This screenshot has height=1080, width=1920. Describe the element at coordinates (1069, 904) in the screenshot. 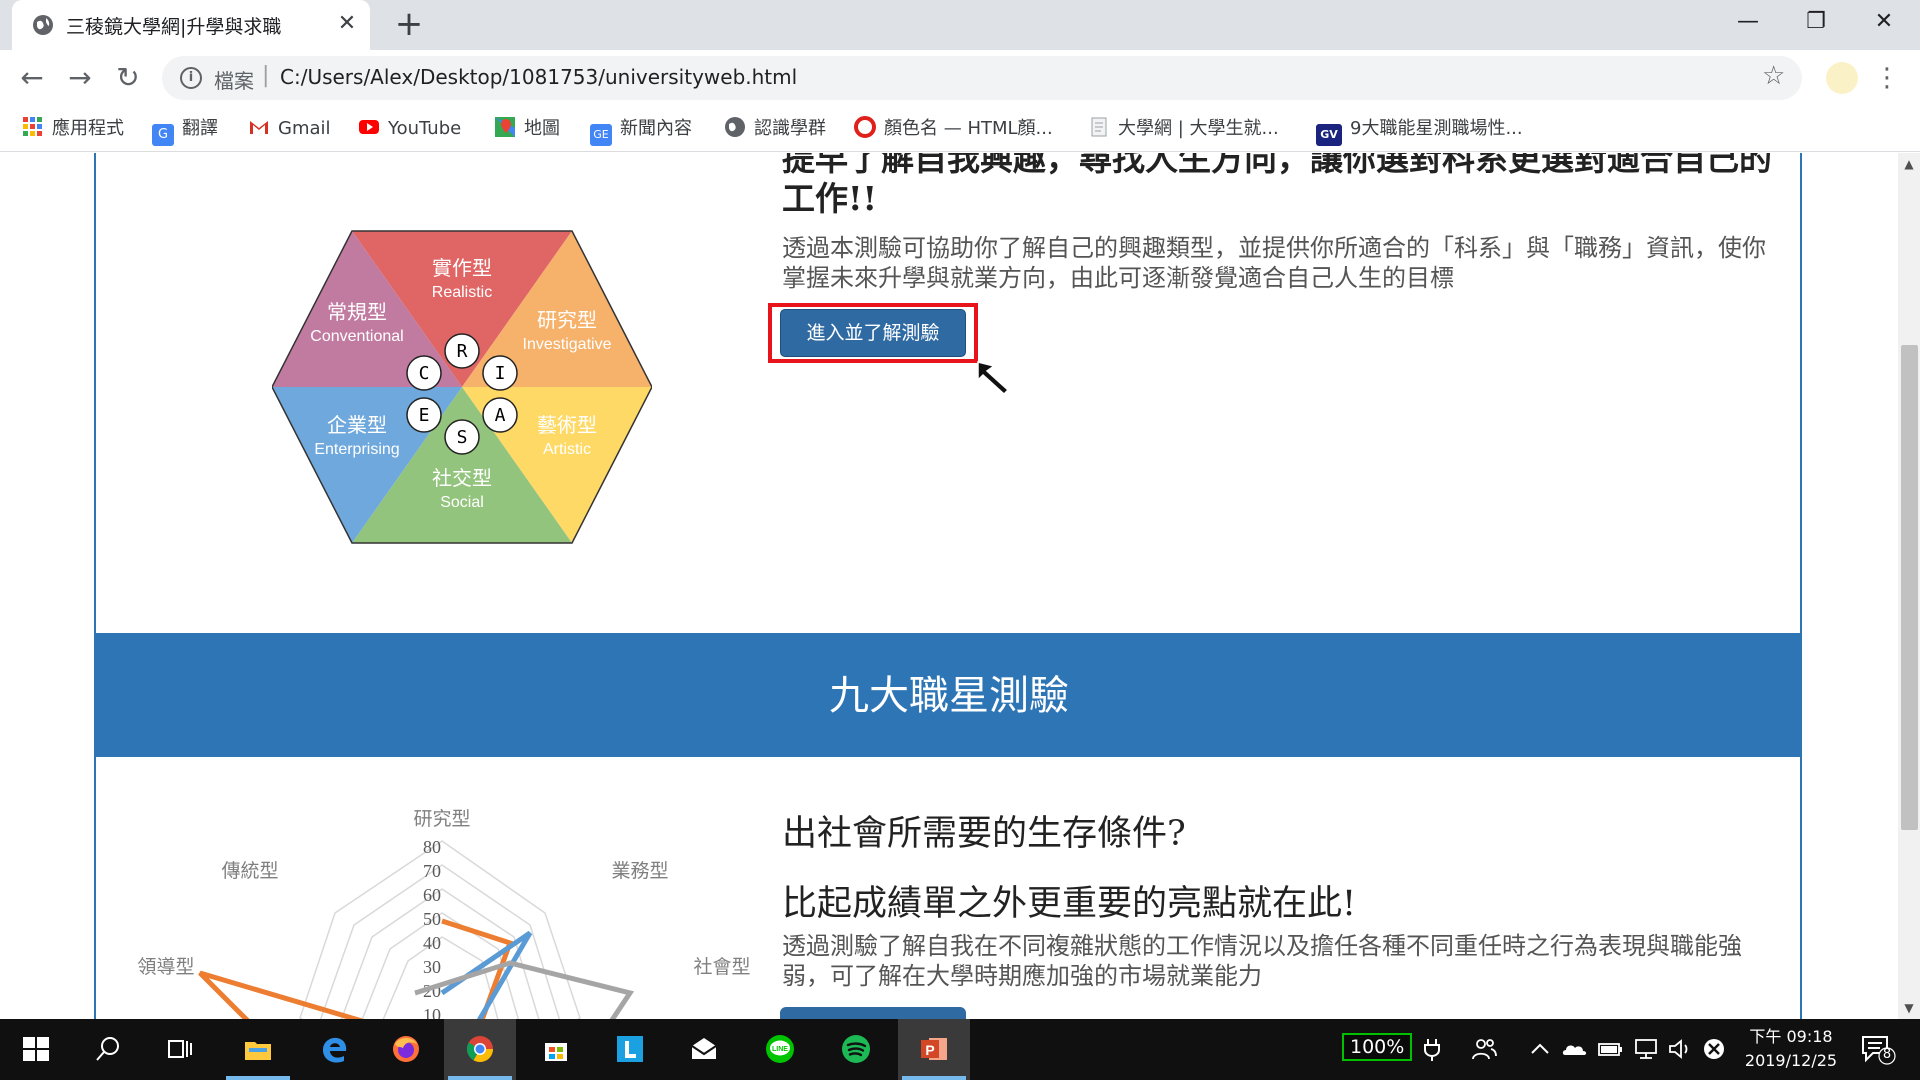

I see `section2-subheading: 比起成績單之外更重要的亮點就在此!` at that location.